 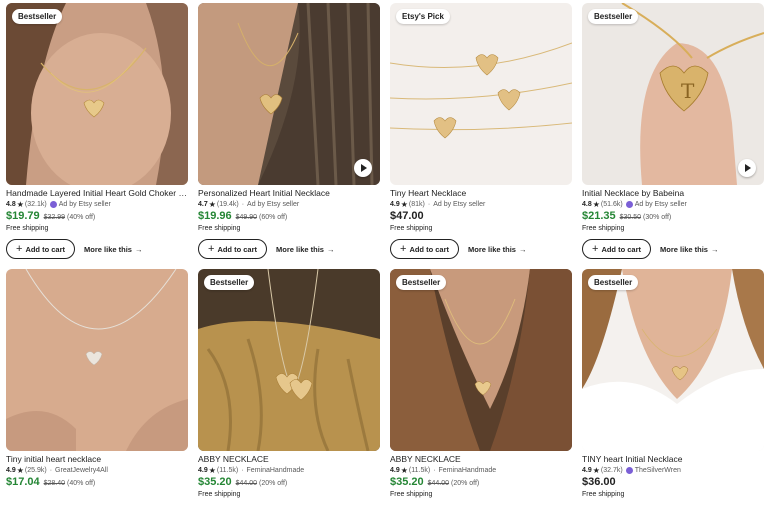 What do you see at coordinates (429, 204) in the screenshot?
I see `ad-icon: ·` at bounding box center [429, 204].